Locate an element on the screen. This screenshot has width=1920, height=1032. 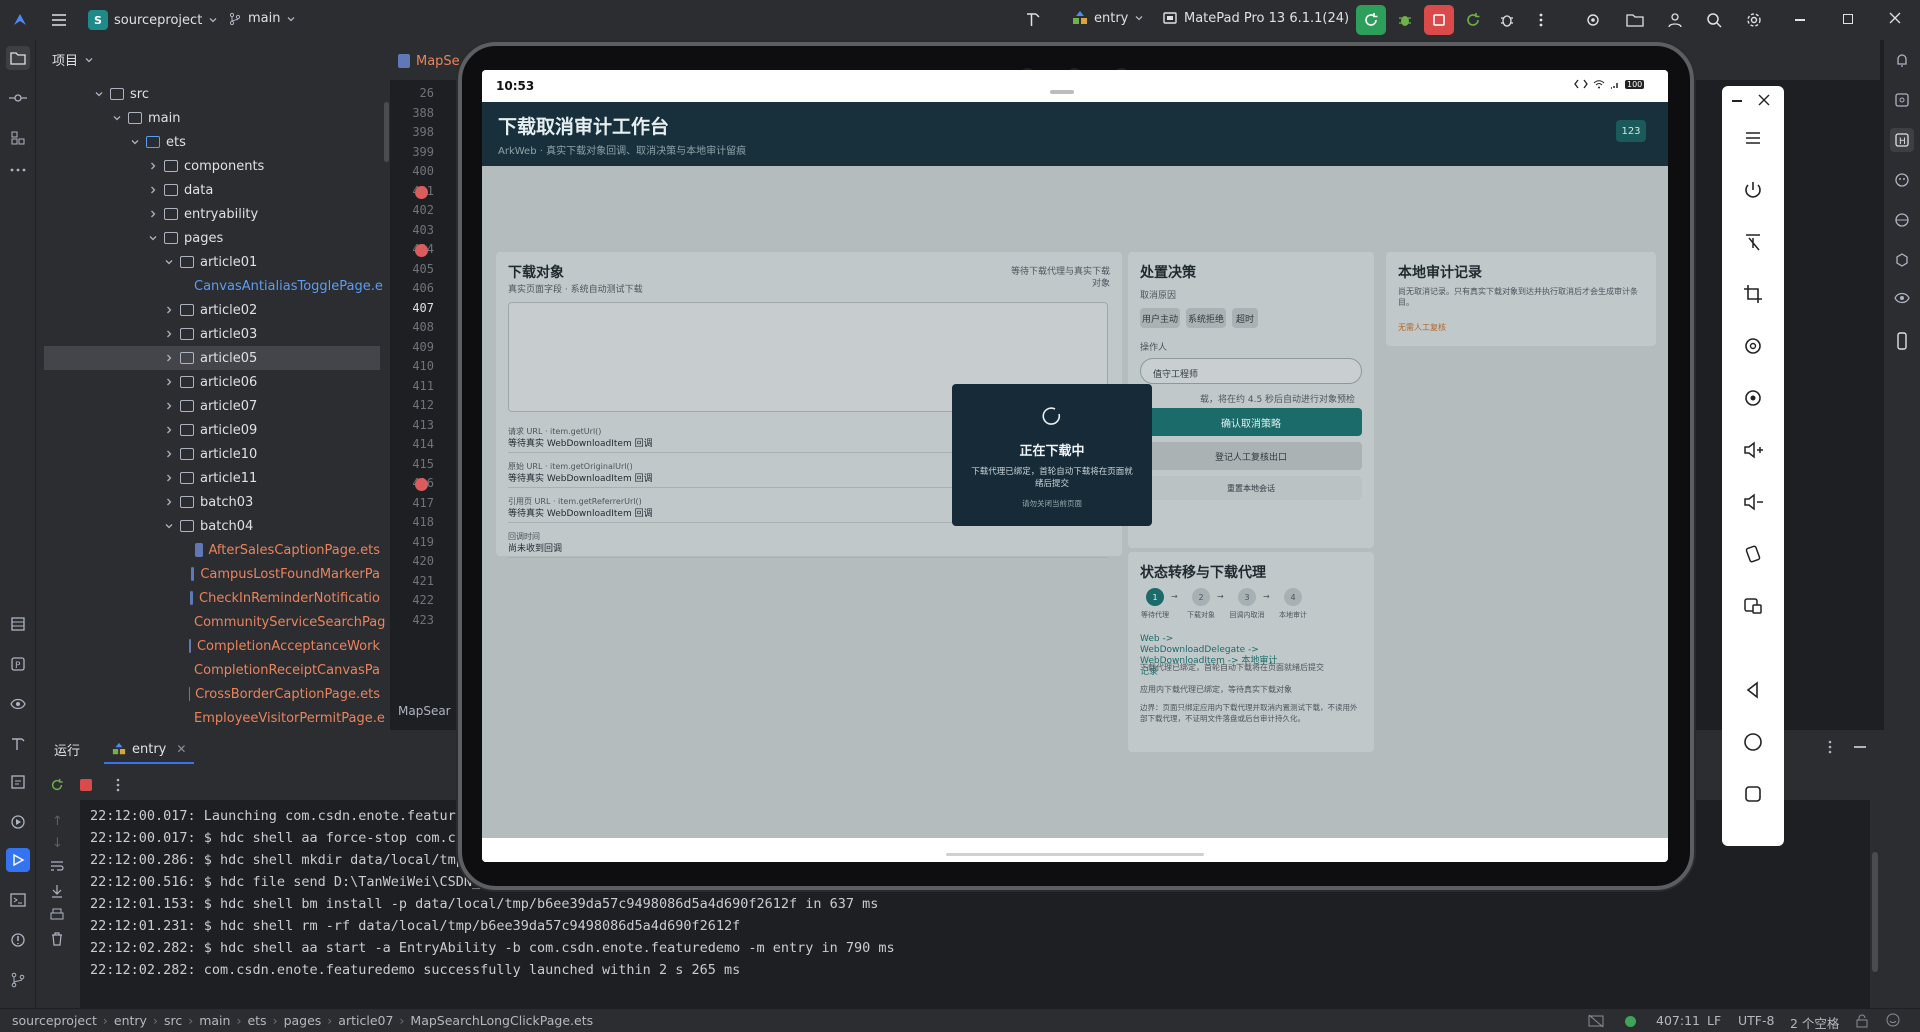
no-touch-icon is located at coordinates (1753, 242).